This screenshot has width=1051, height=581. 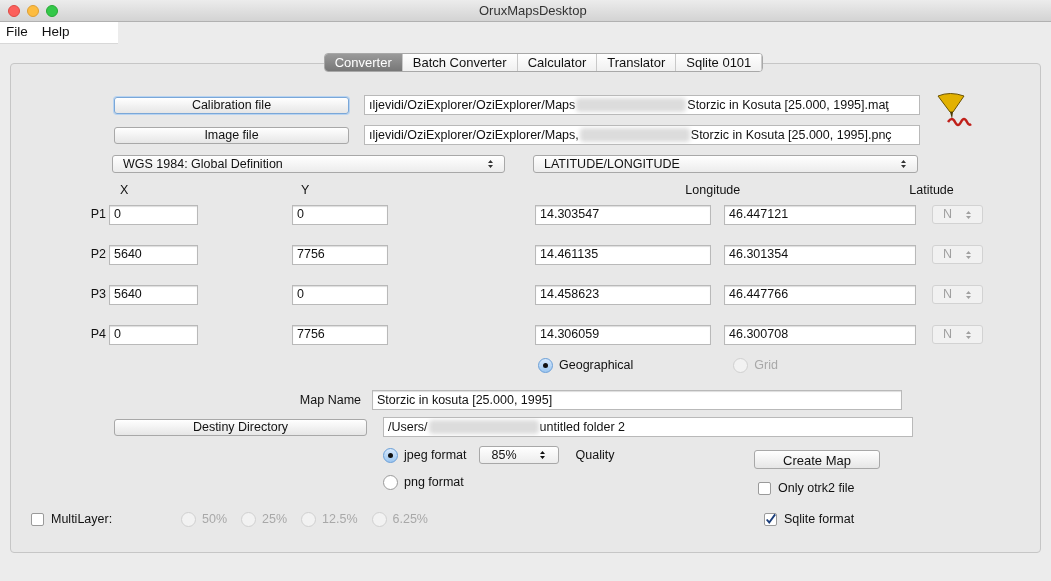 I want to click on sqlite-format-checkbox: Sqlite format, so click(x=809, y=519).